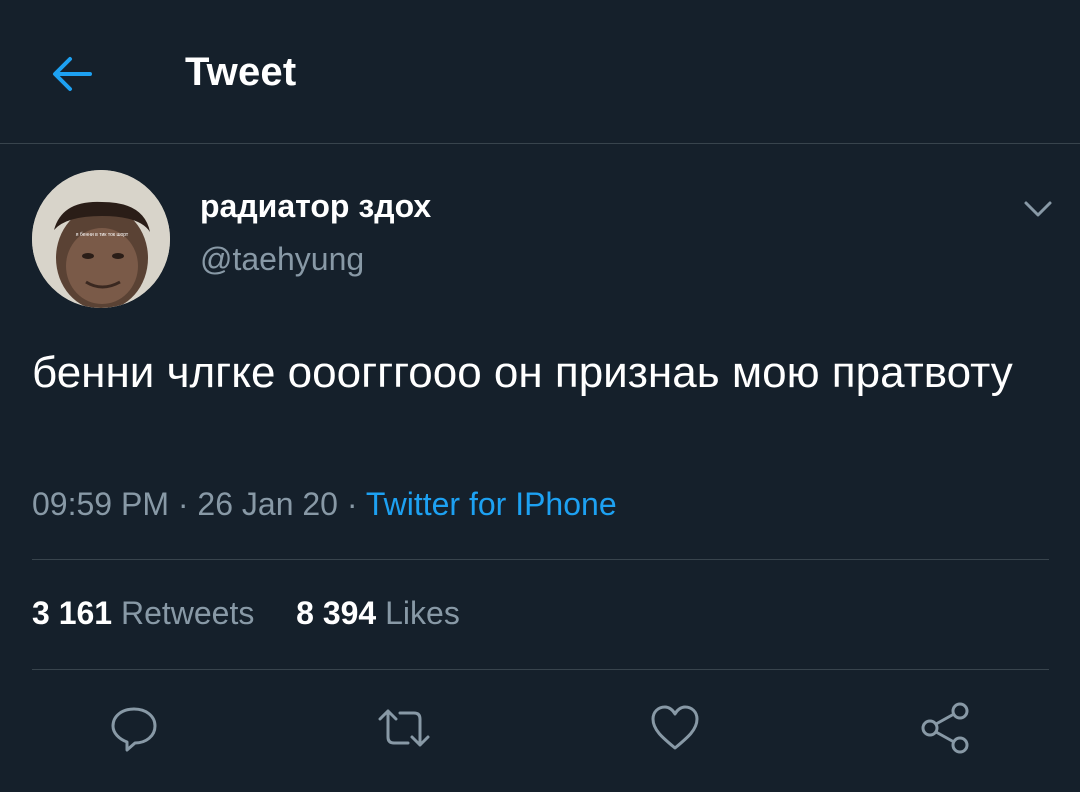  I want to click on avatar: я бенни в тик ток шорт, so click(101, 239).